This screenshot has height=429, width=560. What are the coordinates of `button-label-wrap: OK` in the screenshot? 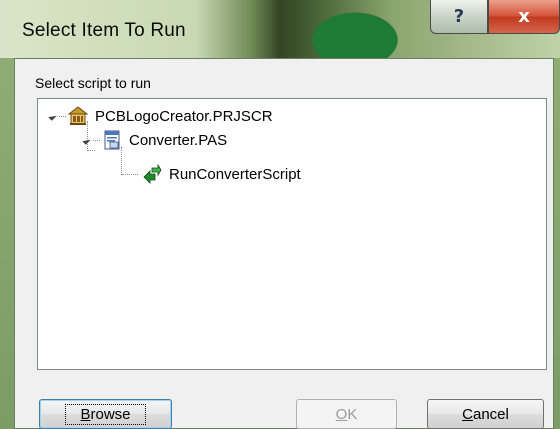 It's located at (347, 414).